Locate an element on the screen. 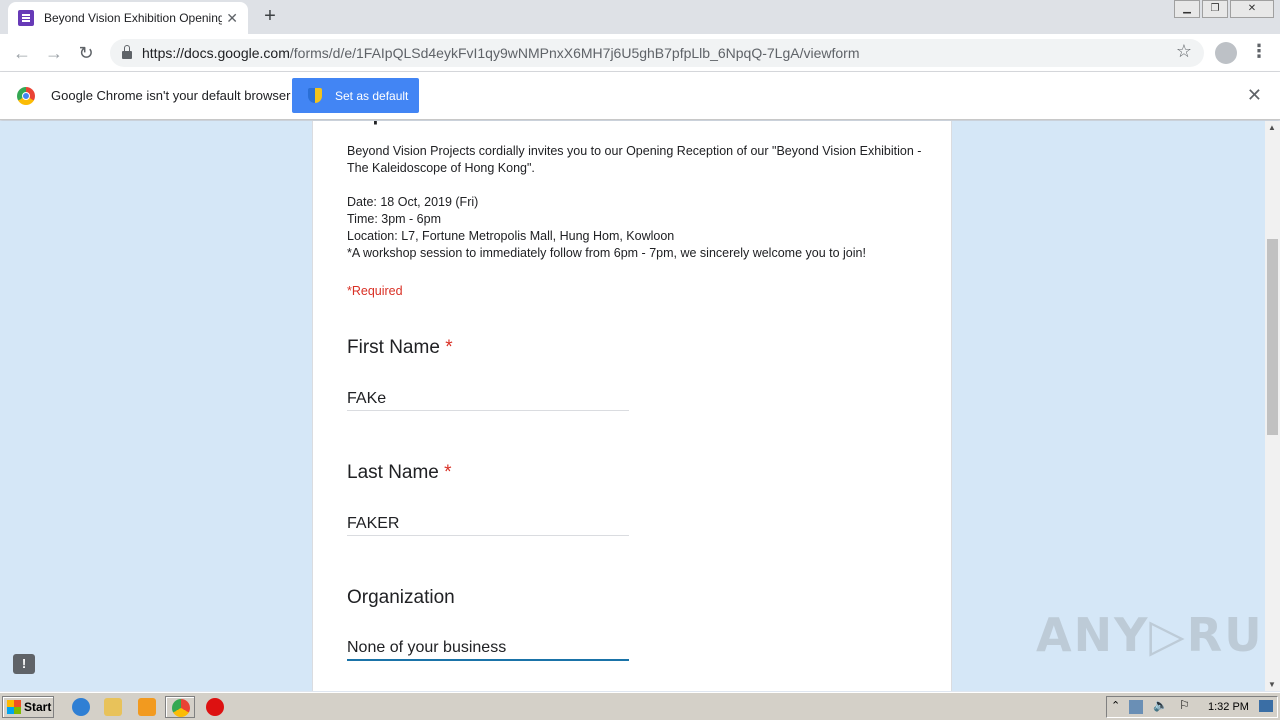 This screenshot has height=720, width=1280. lock-icon is located at coordinates (127, 52).